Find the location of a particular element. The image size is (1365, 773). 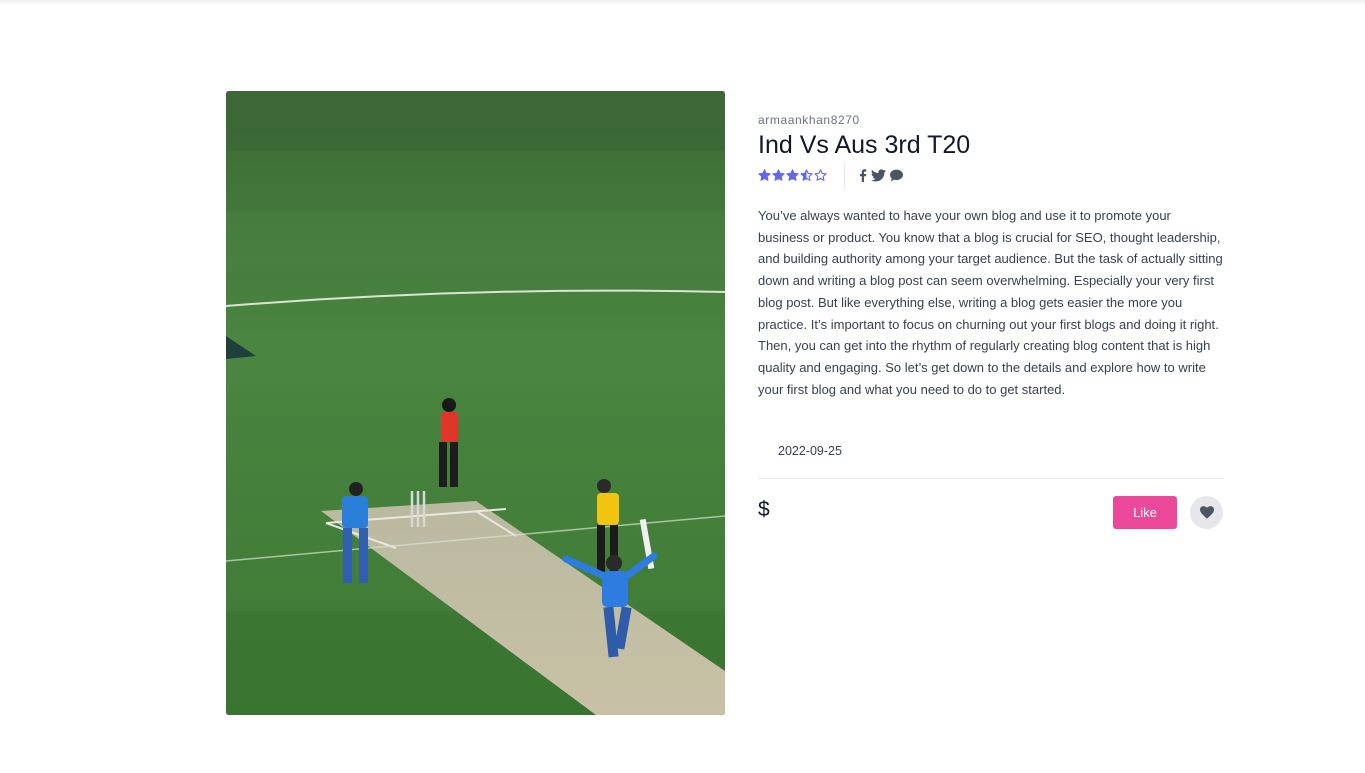

comment-icon is located at coordinates (896, 175).